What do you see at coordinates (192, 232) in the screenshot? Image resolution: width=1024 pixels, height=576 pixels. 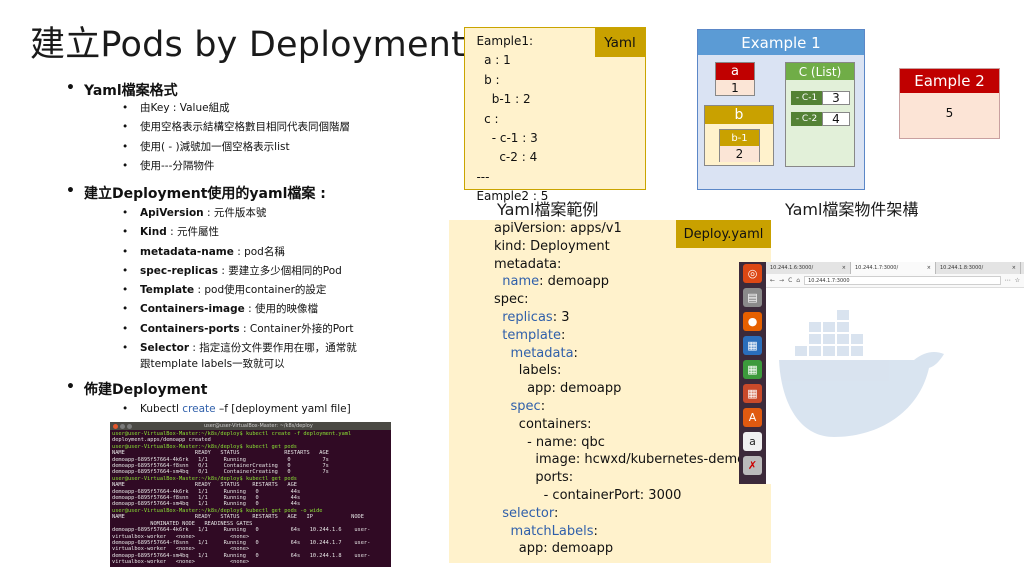 I see `field-desc: : 元件屬性` at bounding box center [192, 232].